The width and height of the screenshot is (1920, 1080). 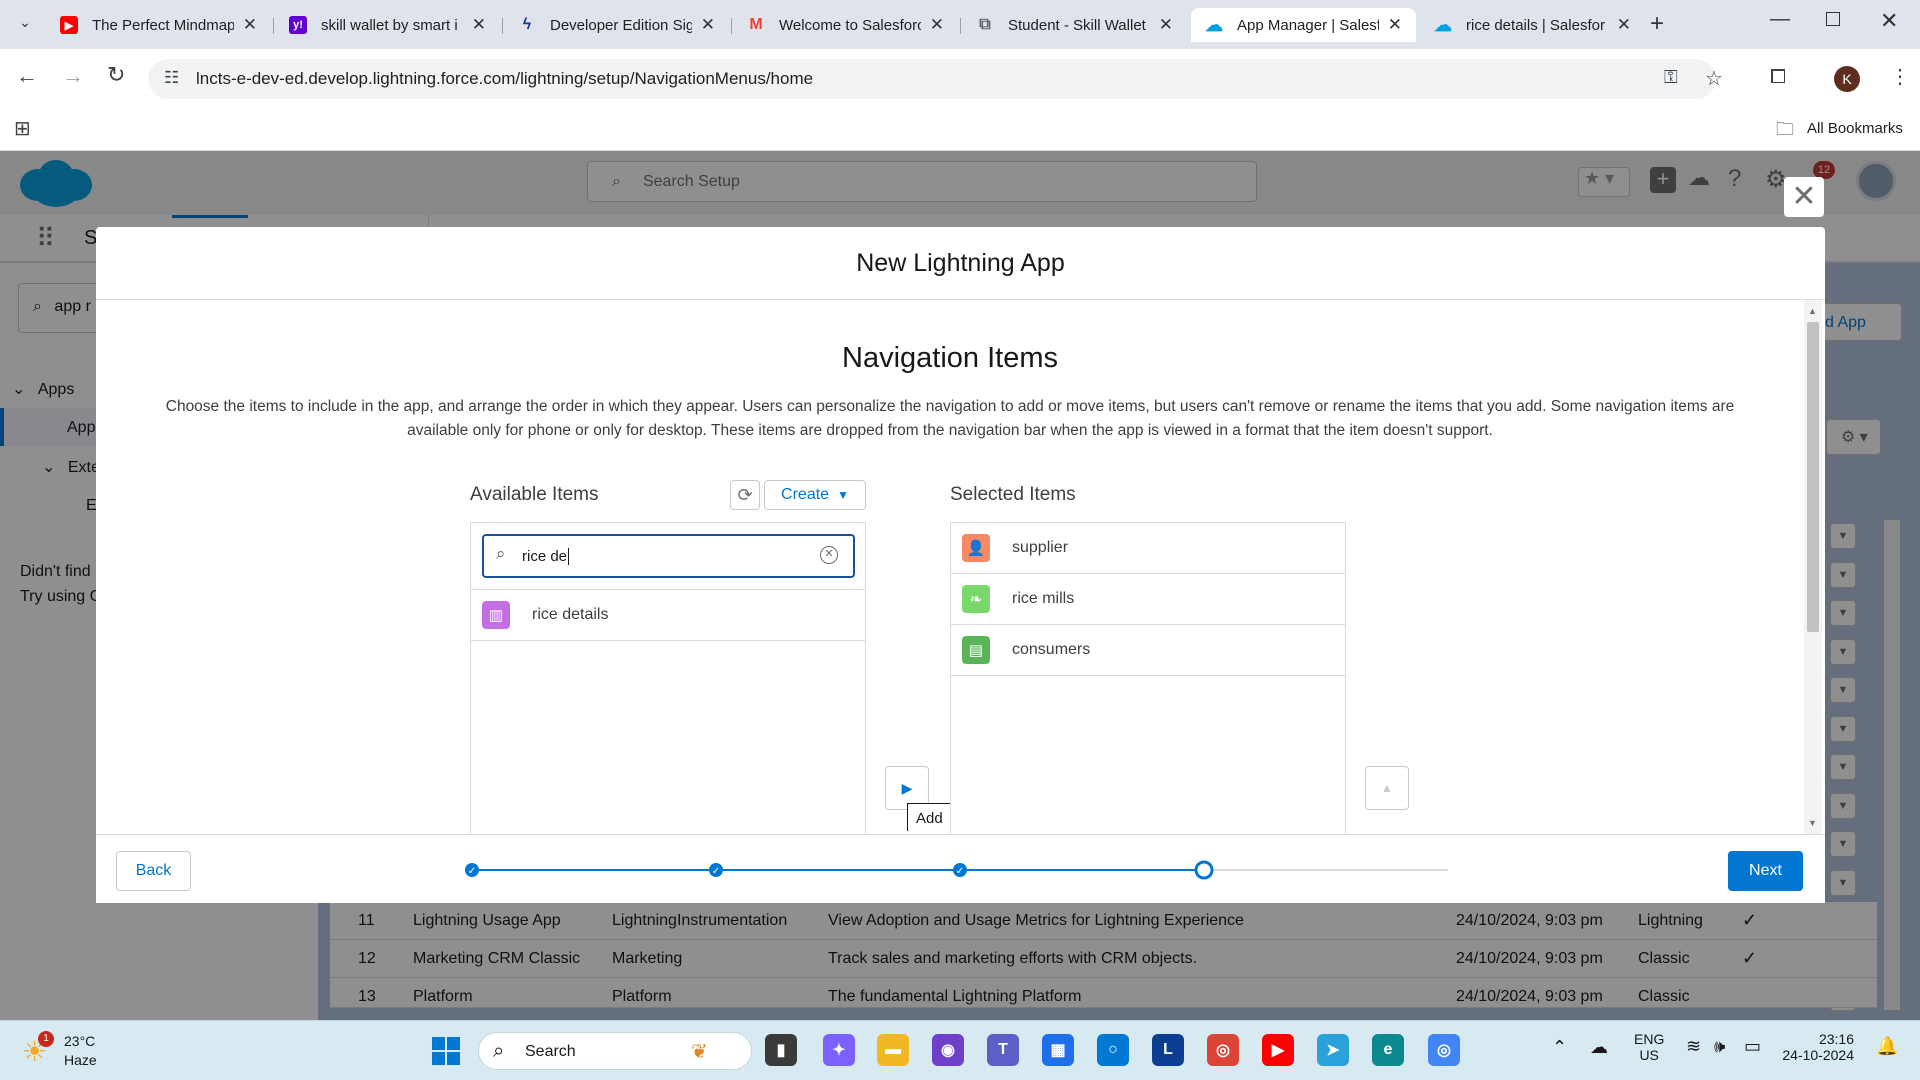 What do you see at coordinates (1278, 1050) in the screenshot?
I see `youtube-icon: ▶` at bounding box center [1278, 1050].